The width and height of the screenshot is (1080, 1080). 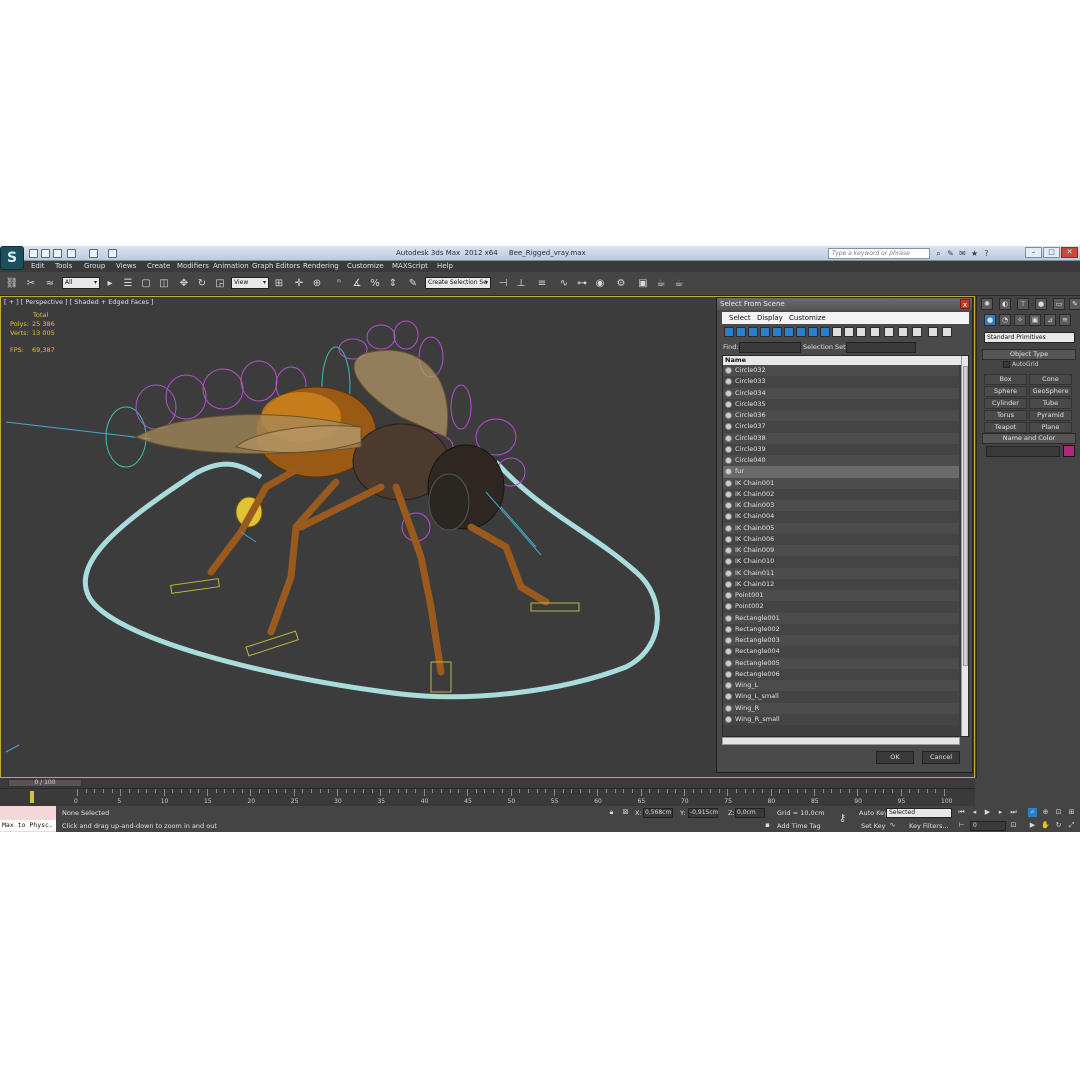 I want to click on list-scroll-thumb, so click(x=965, y=516).